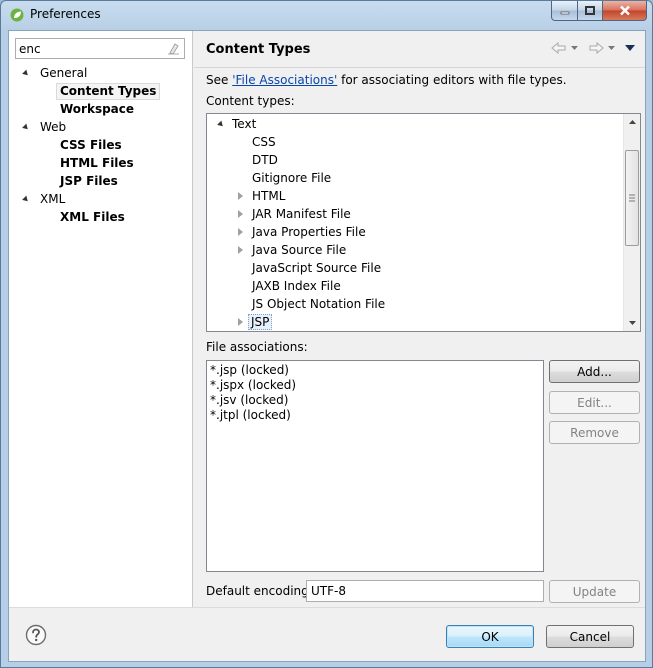 The height and width of the screenshot is (668, 653). Describe the element at coordinates (101, 73) in the screenshot. I see `tree-item-general: General` at that location.